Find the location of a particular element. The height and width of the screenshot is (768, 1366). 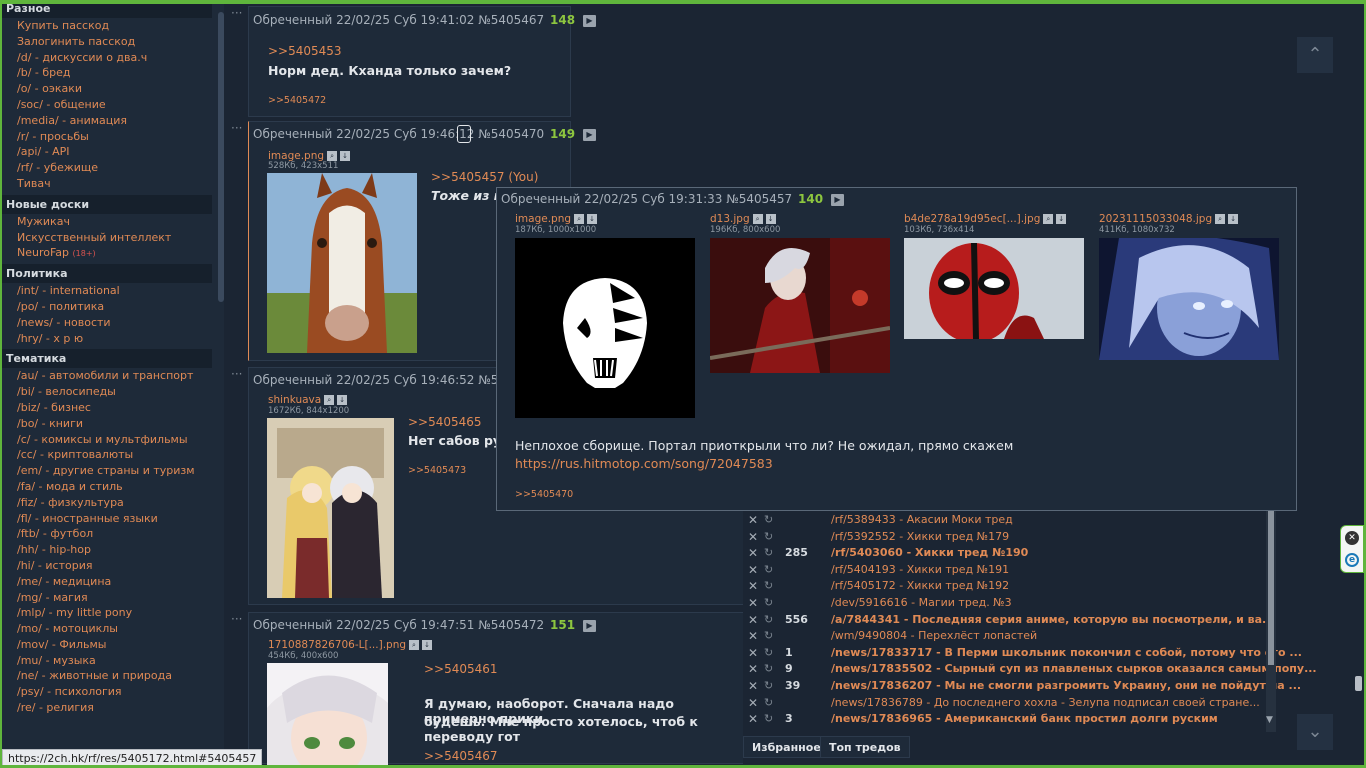

sidebar-item: /hi/ - история is located at coordinates (113, 566).